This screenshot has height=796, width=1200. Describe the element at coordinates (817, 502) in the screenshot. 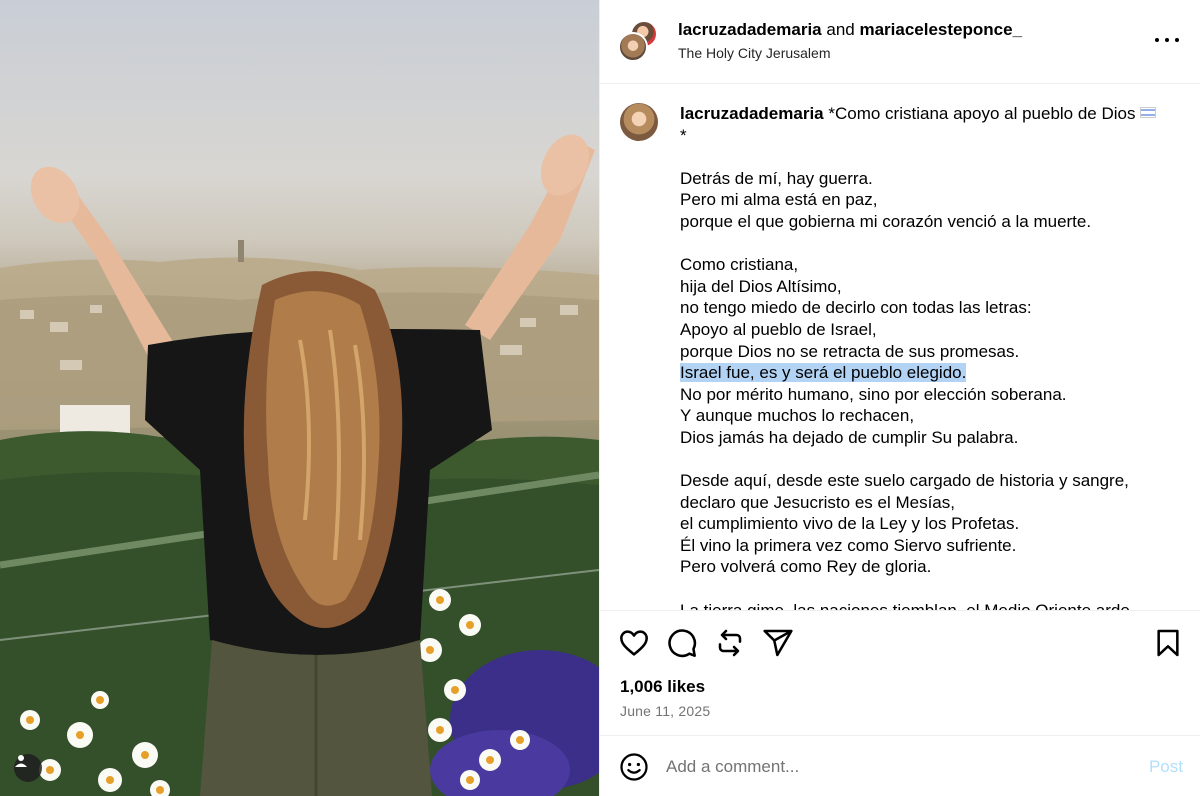

I see `caption-line: declaro que Jesucristo es el Mesías,` at that location.